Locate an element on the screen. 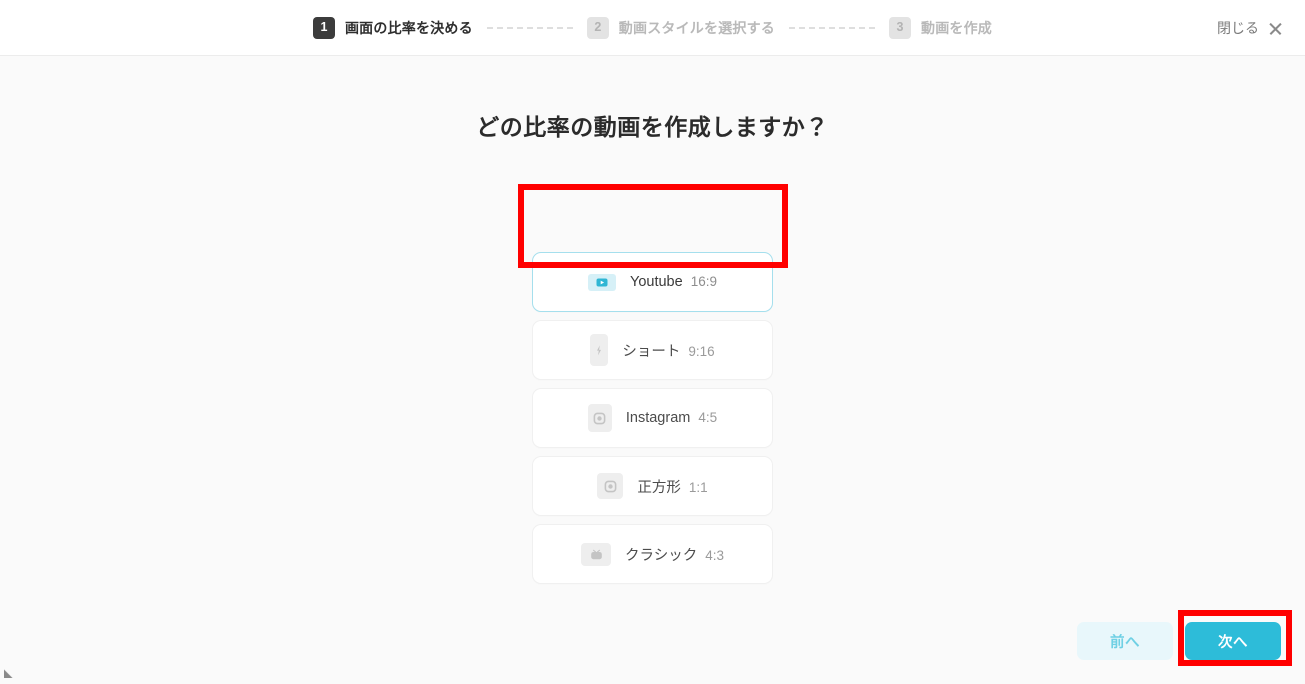 The image size is (1305, 684). step-indicator: 1 画面の比率を決める 2 動画スタイルを選択する 3 動画を作成 is located at coordinates (652, 27).